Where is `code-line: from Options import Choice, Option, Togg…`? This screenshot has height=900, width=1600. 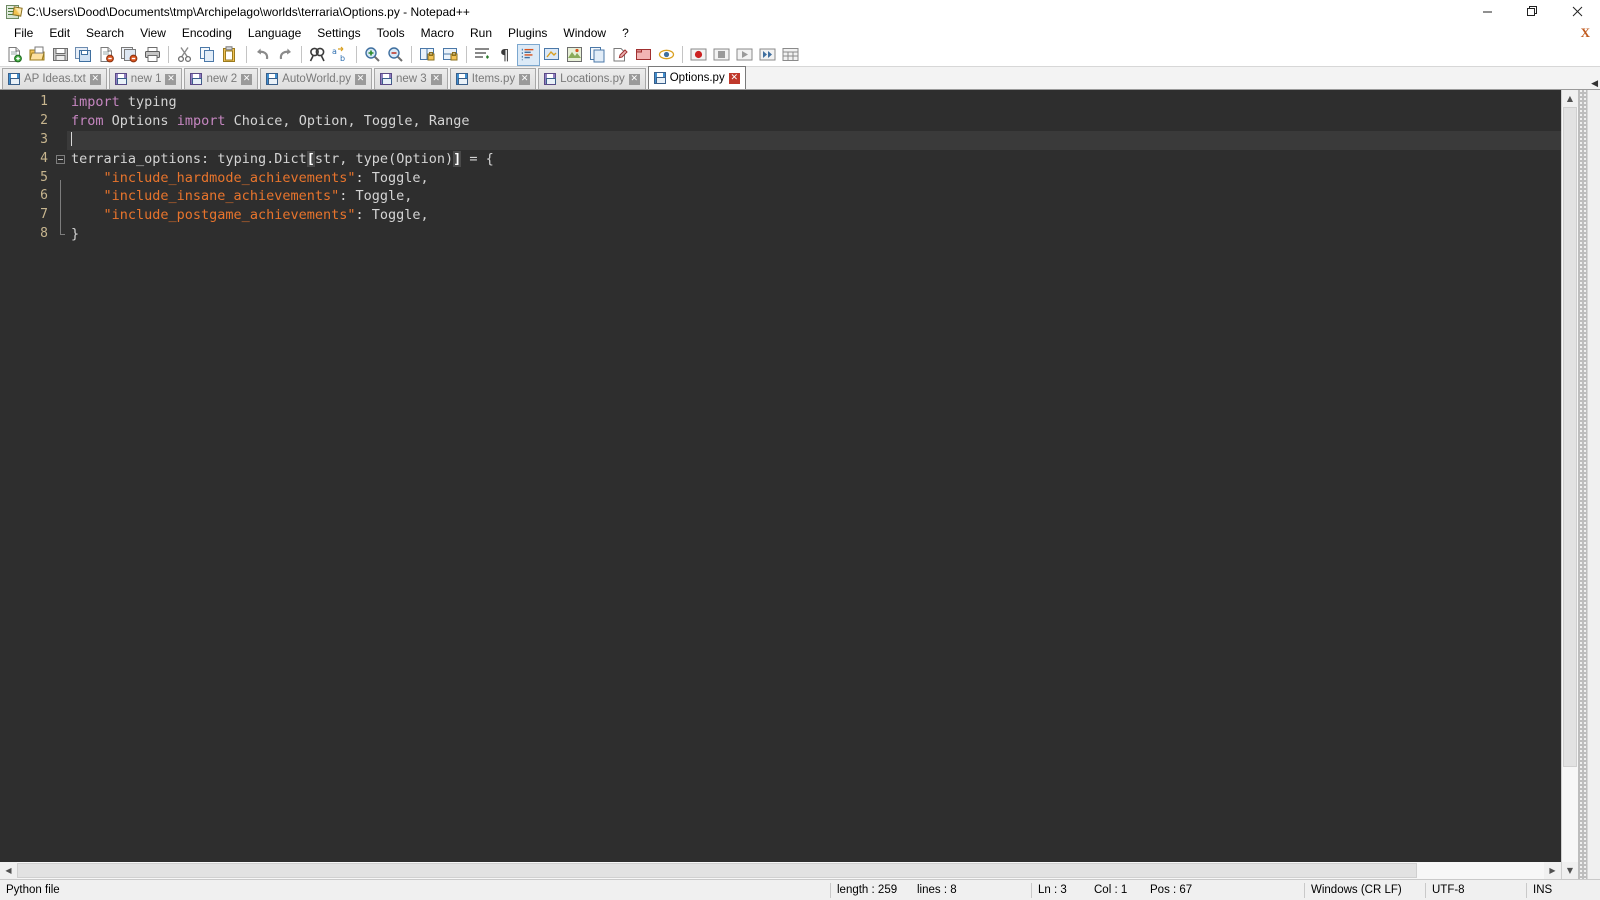 code-line: from Options import Choice, Option, Togg… is located at coordinates (814, 121).